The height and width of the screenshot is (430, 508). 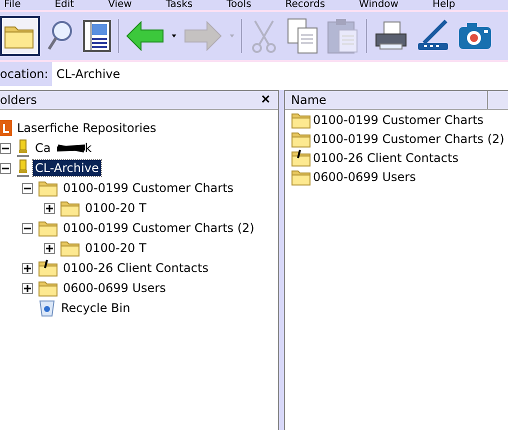 What do you see at coordinates (114, 288) in the screenshot?
I see `tree-item: 0600-0699 Users` at bounding box center [114, 288].